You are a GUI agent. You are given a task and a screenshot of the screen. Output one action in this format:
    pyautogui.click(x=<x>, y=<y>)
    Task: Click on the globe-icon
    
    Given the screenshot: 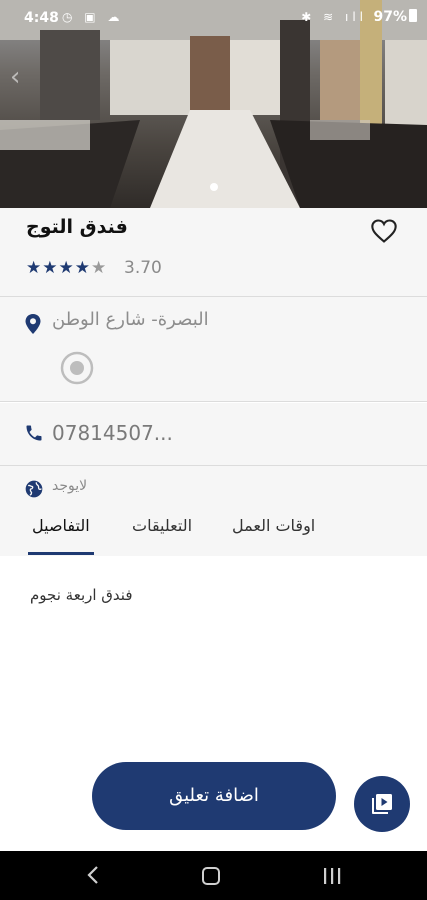 What is the action you would take?
    pyautogui.click(x=34, y=489)
    